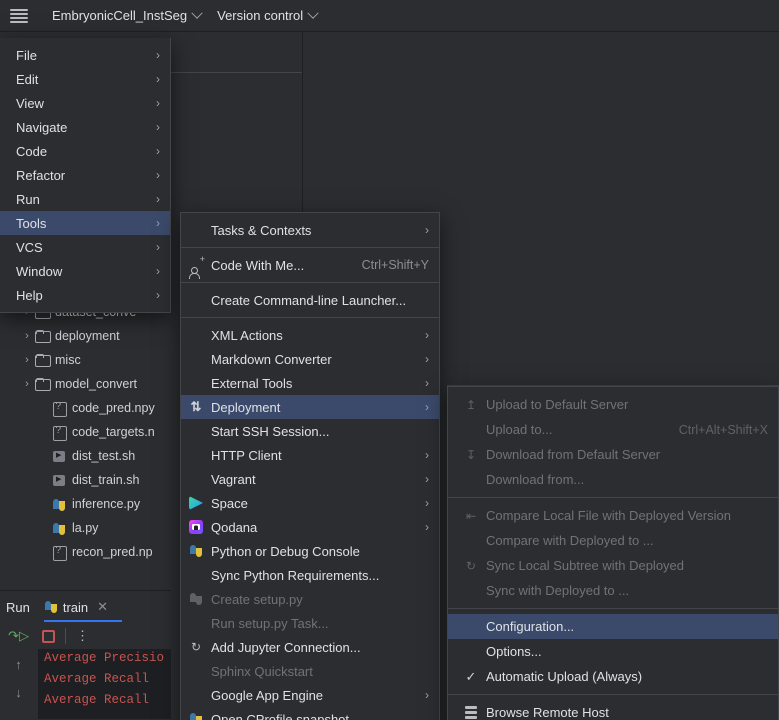 This screenshot has width=779, height=720. I want to click on tree-item-dist-test-sh: dist_test.sh, so click(85, 456).